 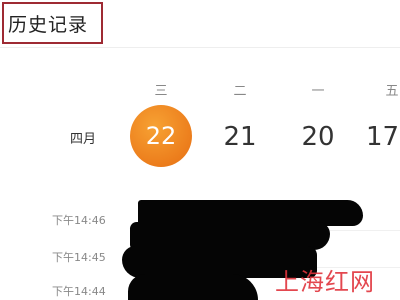 What do you see at coordinates (48, 25) in the screenshot?
I see `page-title: 历史记录` at bounding box center [48, 25].